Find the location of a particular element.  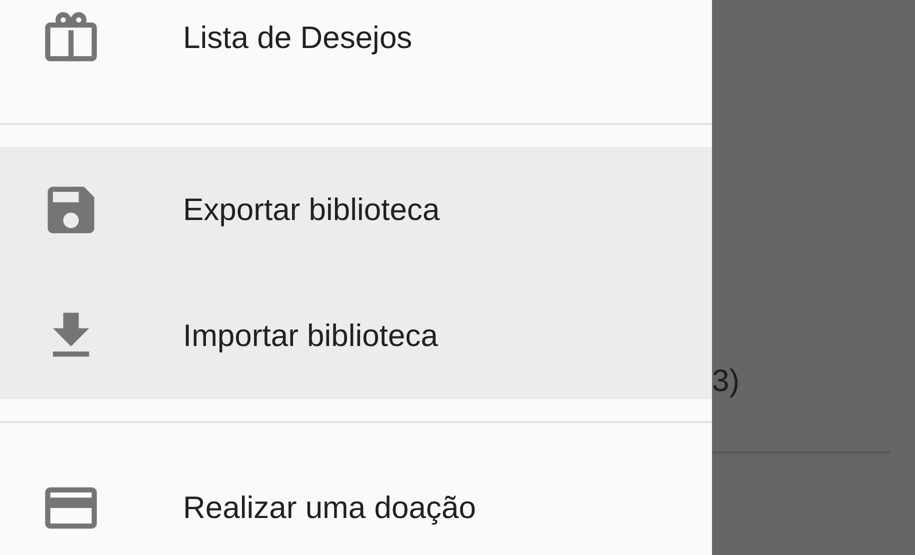

menu-item-label: Exportar biblioteca is located at coordinates (311, 210).